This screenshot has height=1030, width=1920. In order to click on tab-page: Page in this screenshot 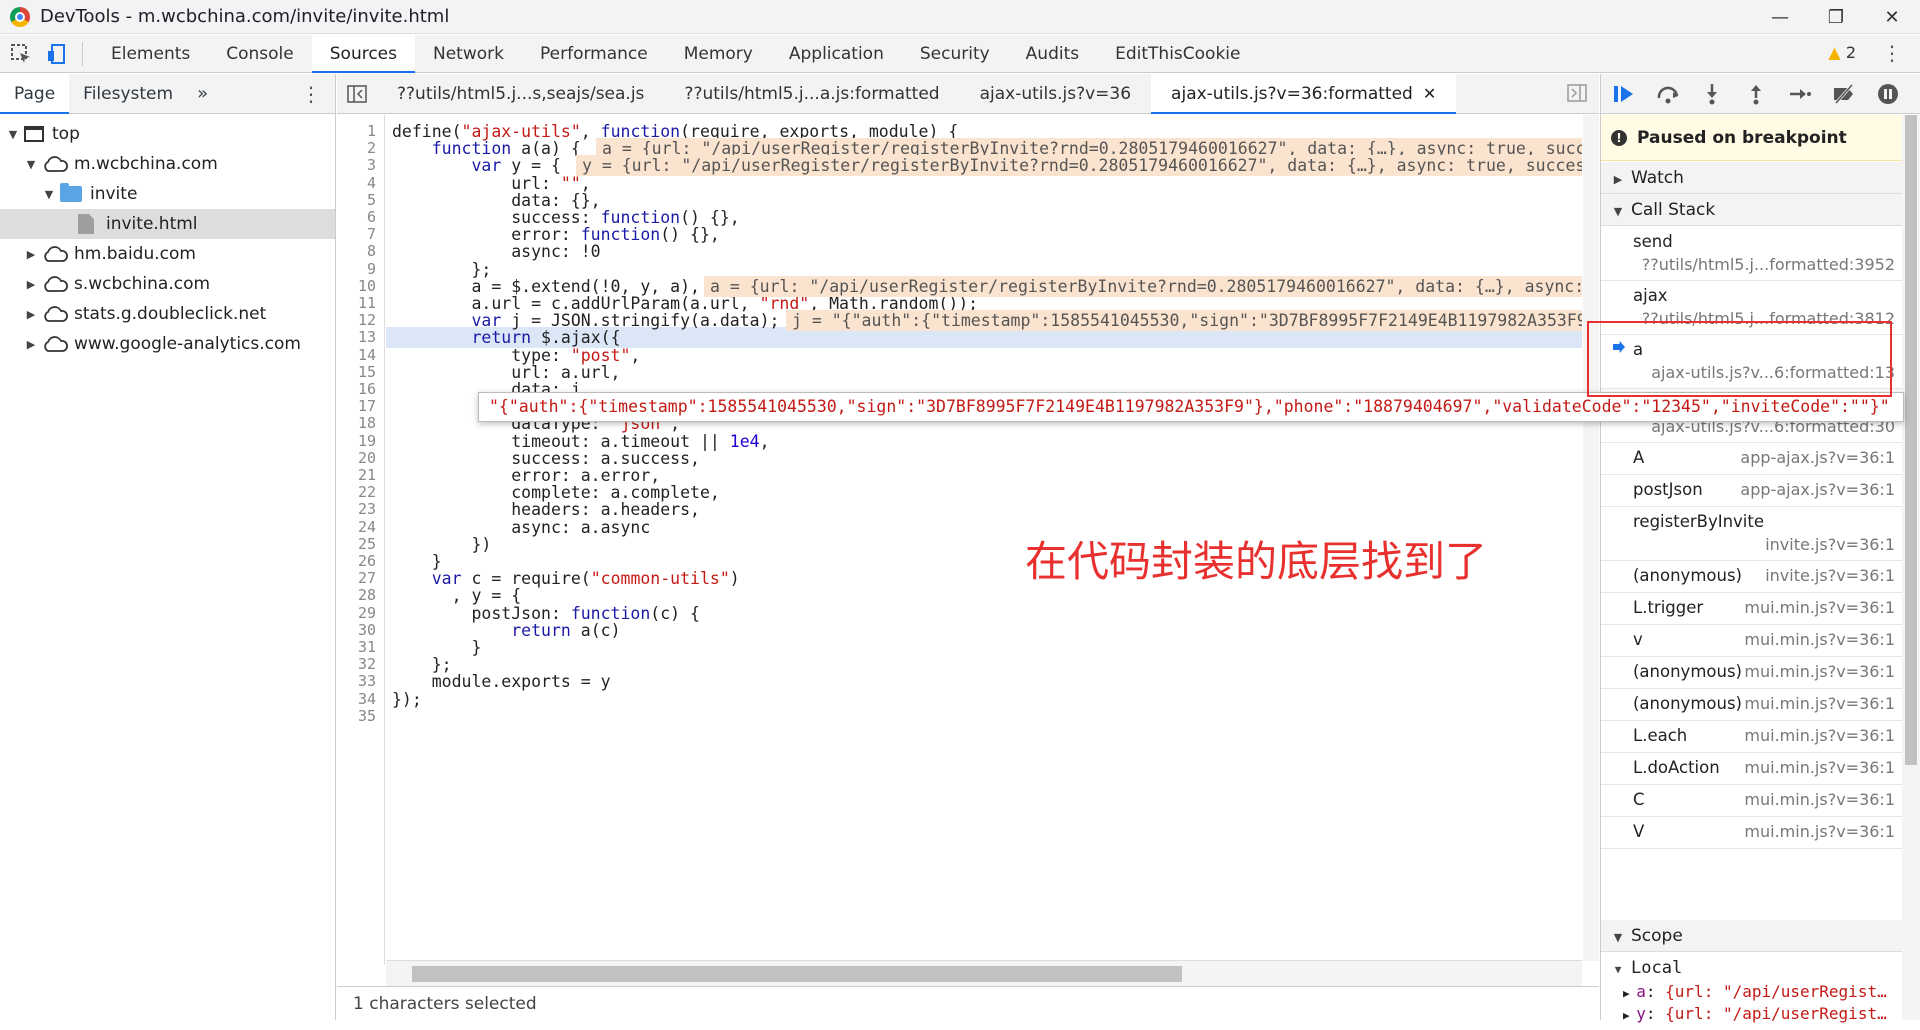, I will do `click(35, 93)`.